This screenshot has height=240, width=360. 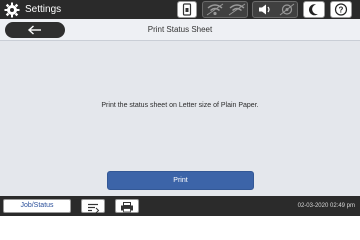 What do you see at coordinates (237, 9) in the screenshot?
I see `wifi-direct-icon` at bounding box center [237, 9].